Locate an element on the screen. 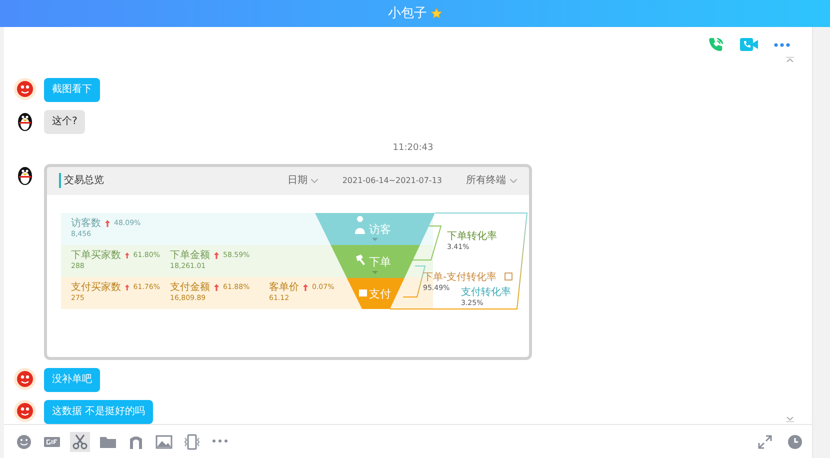  timestamp: 11:20:43 is located at coordinates (413, 148).